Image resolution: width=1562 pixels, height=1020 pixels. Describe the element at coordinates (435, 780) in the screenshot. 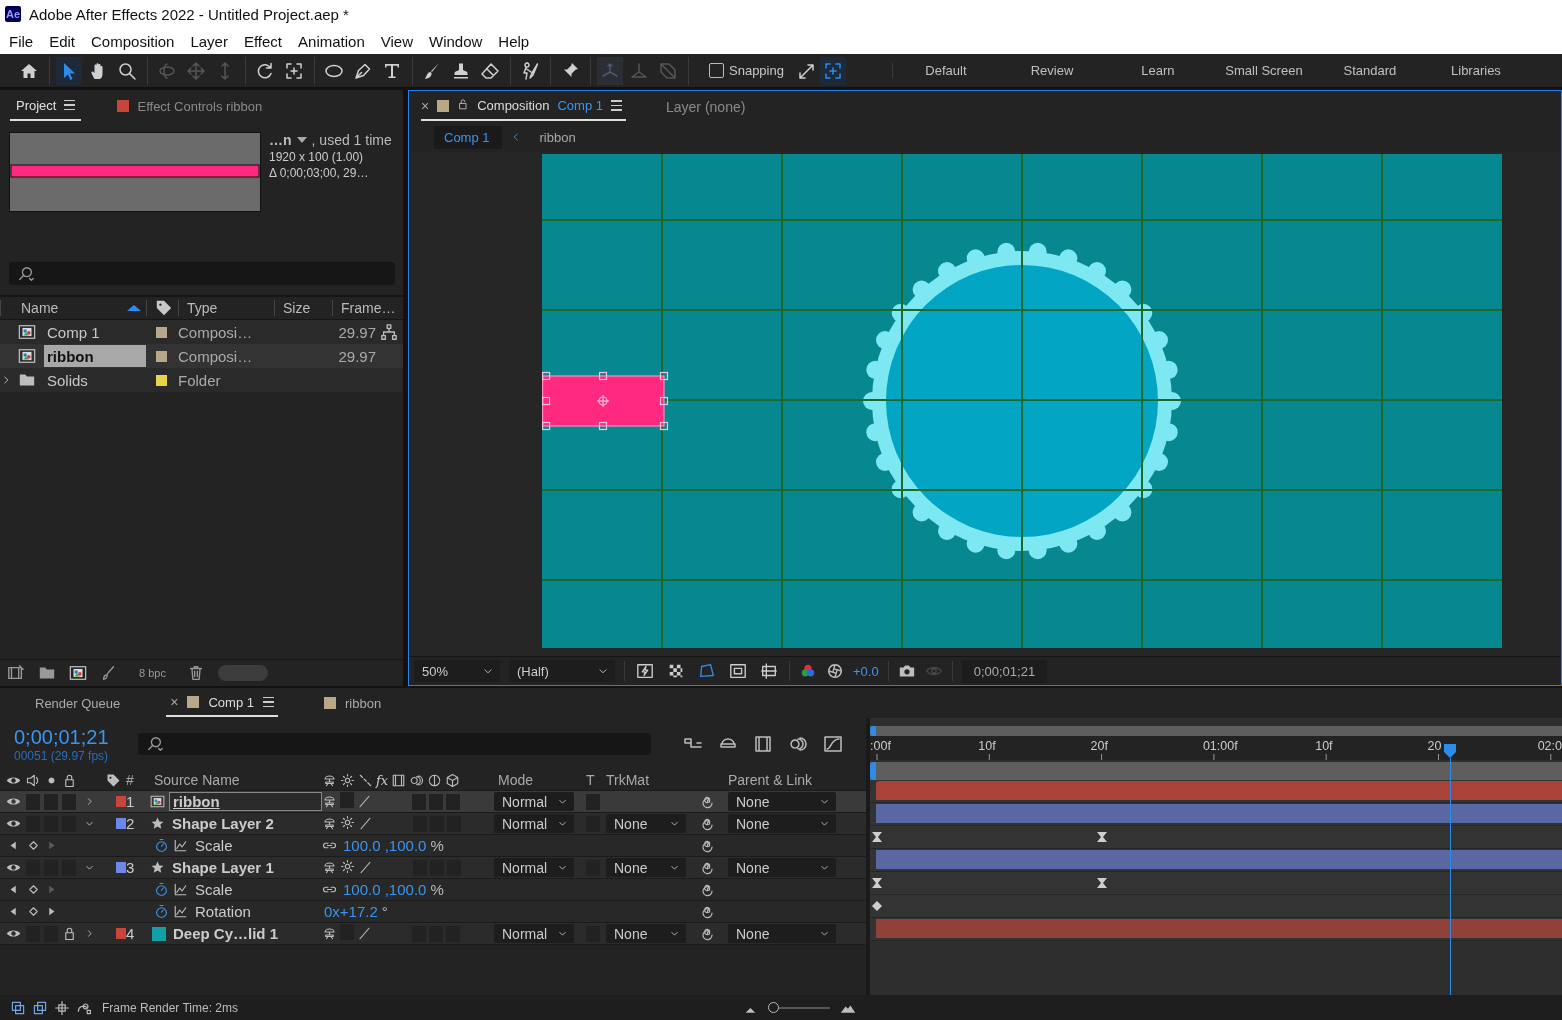

I see `adjustment-icon` at that location.